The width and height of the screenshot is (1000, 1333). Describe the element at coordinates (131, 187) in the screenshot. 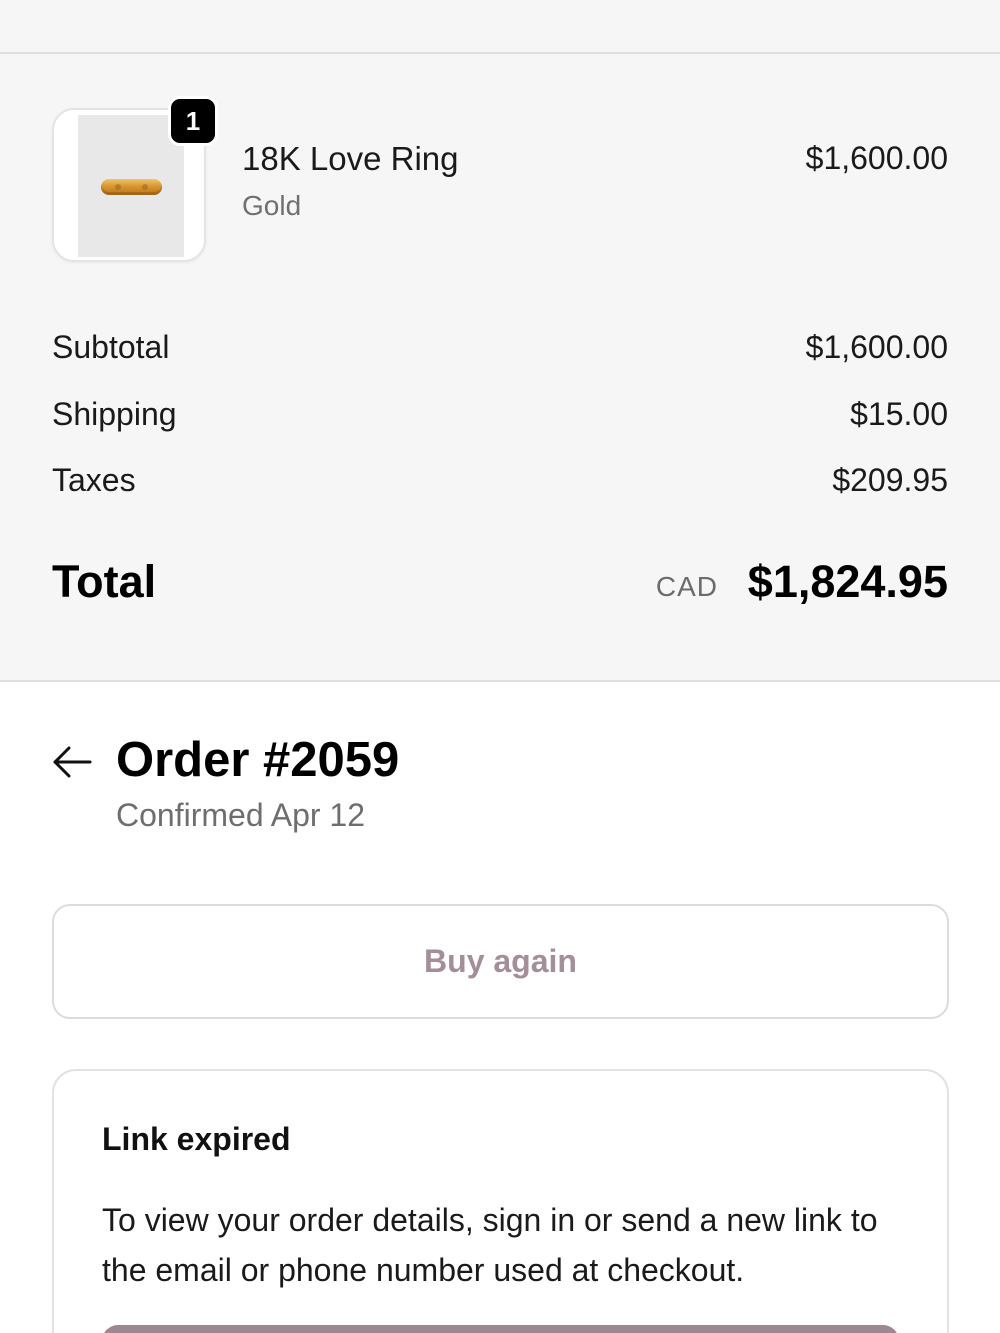

I see `ring-image` at that location.